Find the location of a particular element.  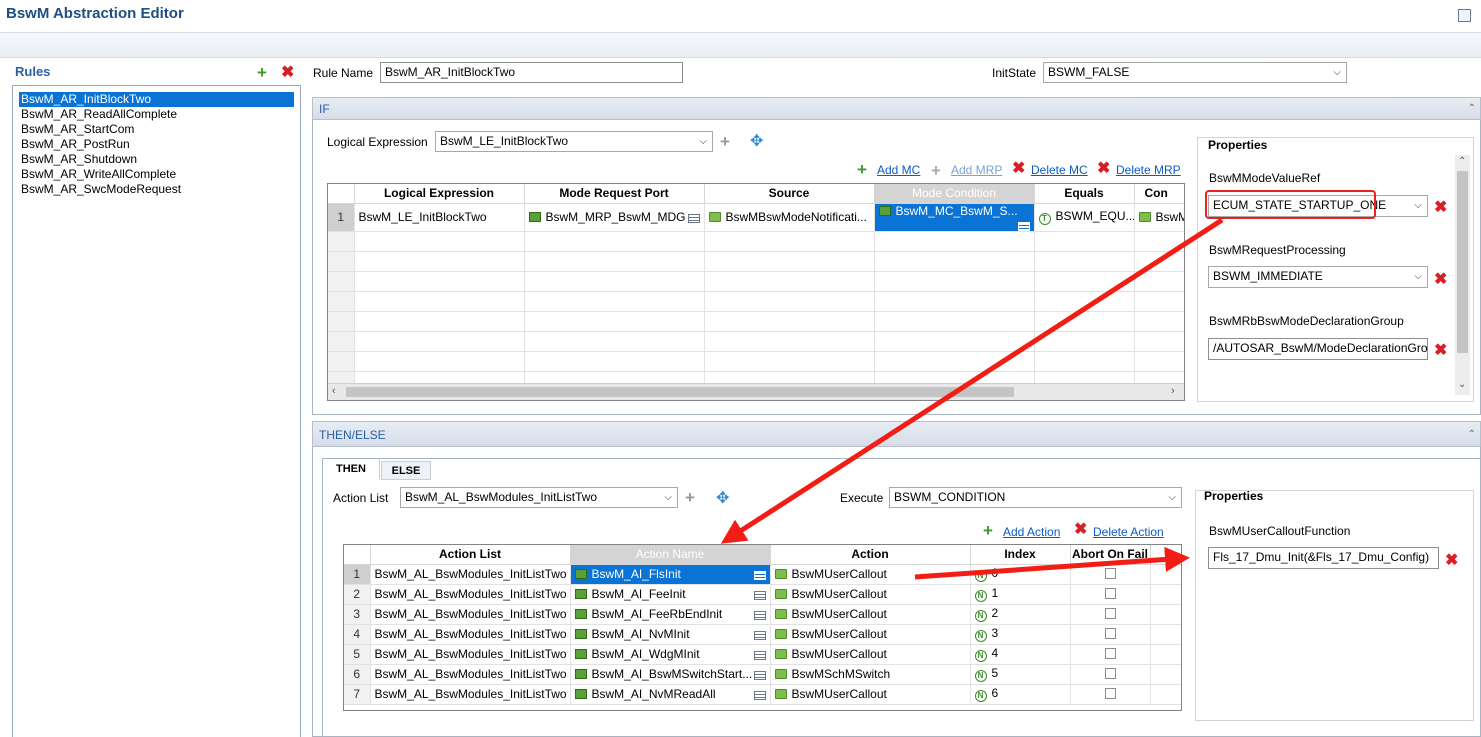

arrow-to-callout-function is located at coordinates (1052, 563).